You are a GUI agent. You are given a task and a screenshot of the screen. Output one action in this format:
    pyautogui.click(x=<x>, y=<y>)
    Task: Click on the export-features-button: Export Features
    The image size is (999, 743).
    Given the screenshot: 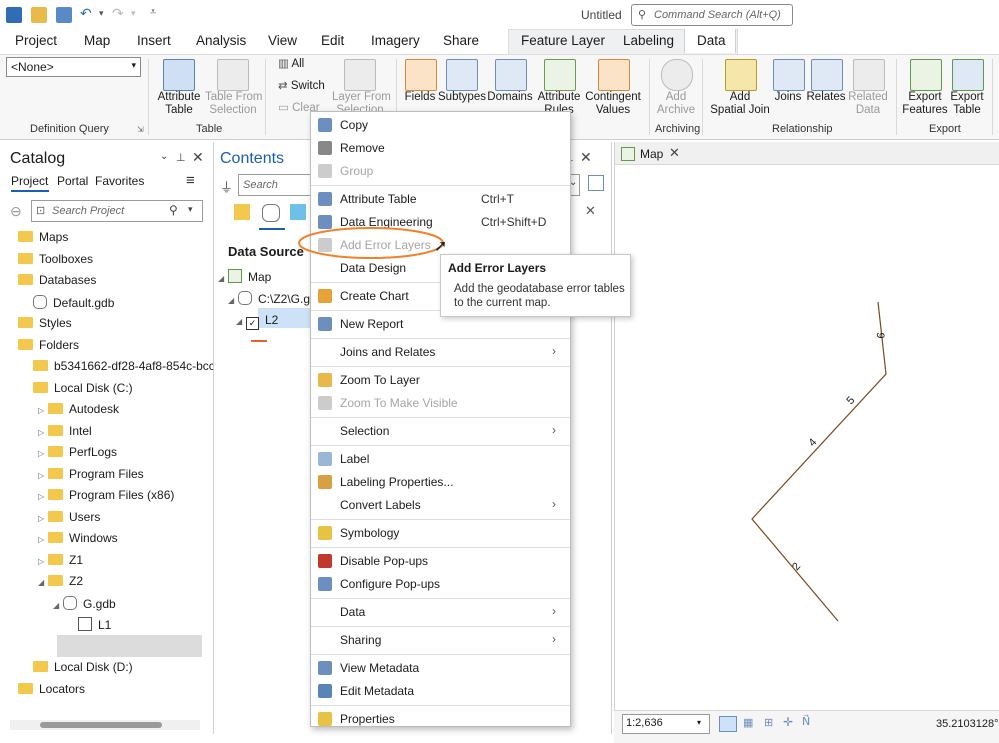 What is the action you would take?
    pyautogui.click(x=925, y=103)
    